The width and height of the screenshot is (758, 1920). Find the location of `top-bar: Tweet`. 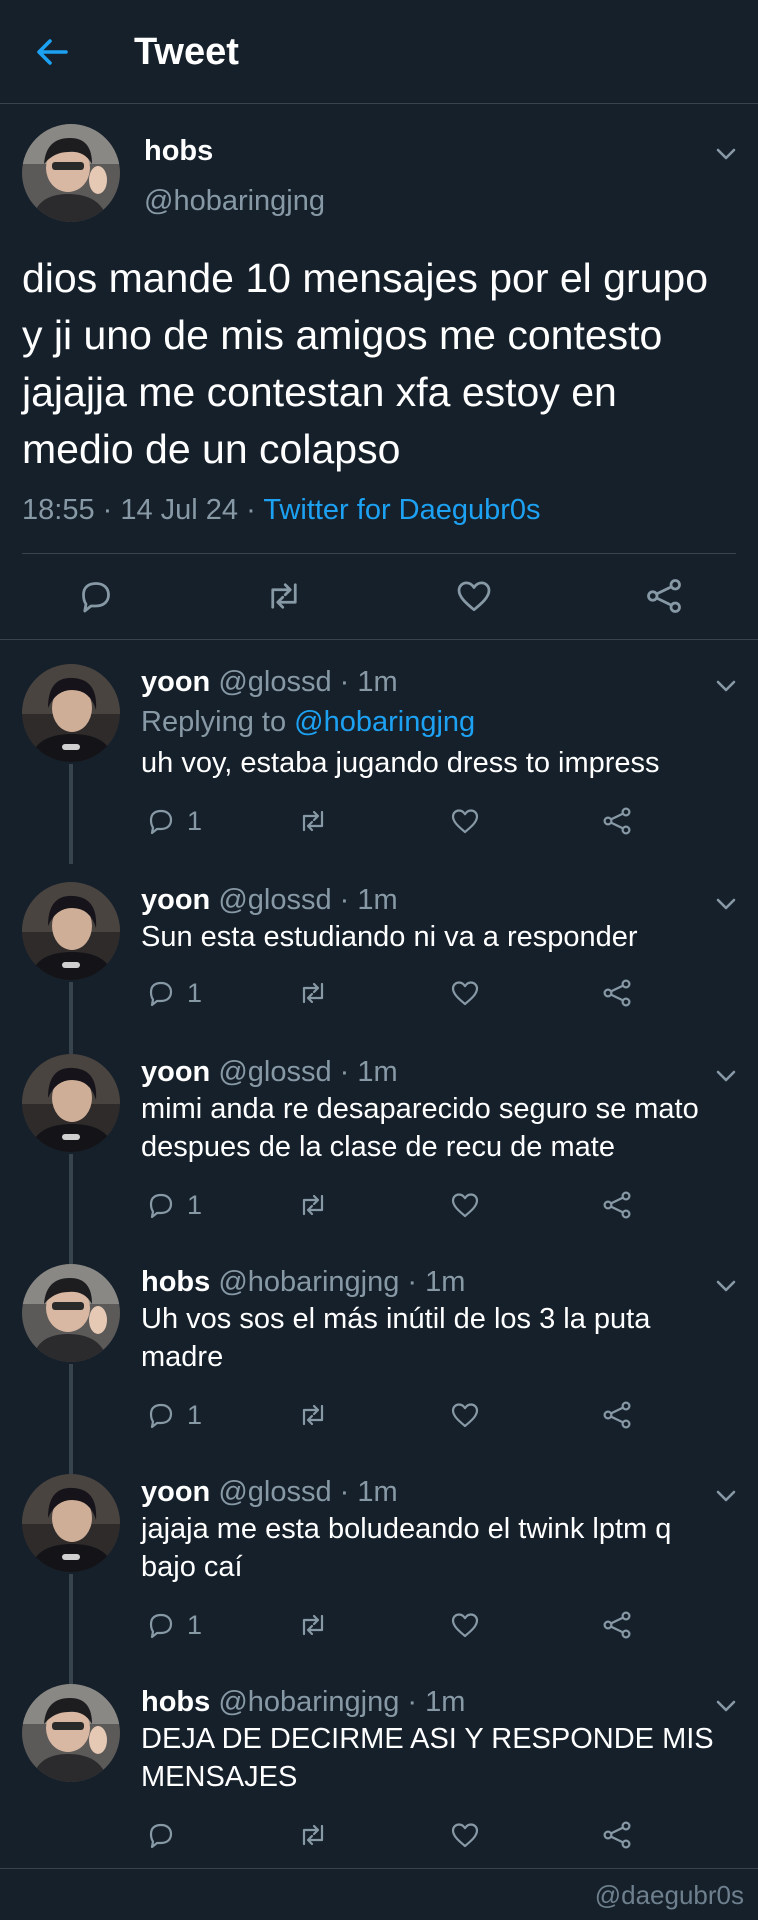

top-bar: Tweet is located at coordinates (379, 52).